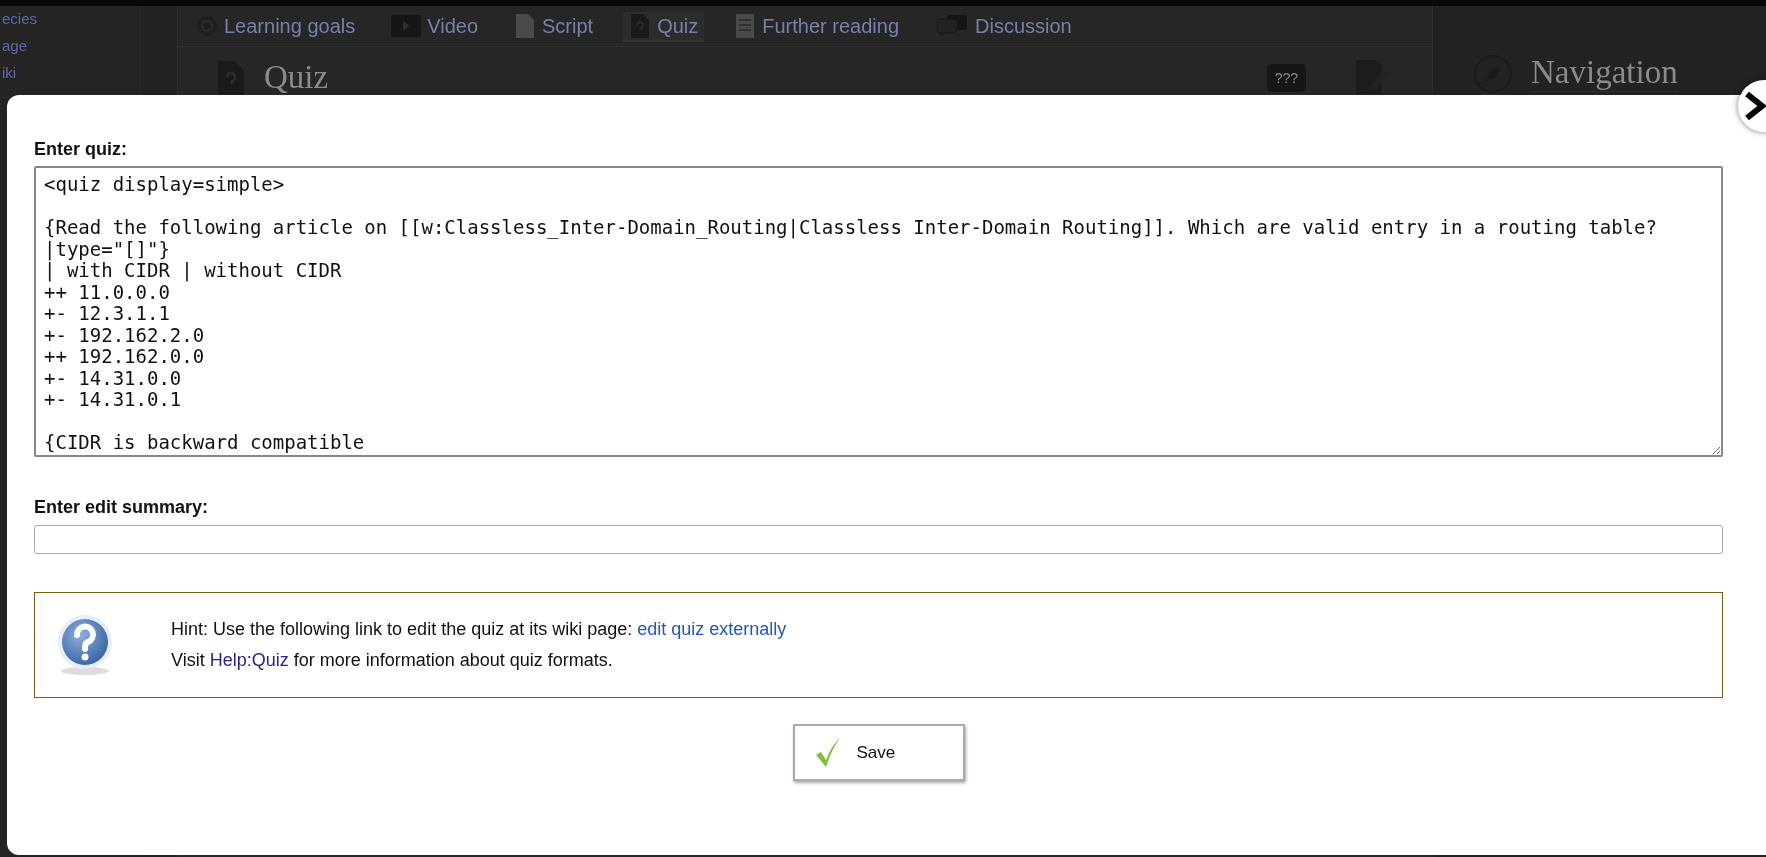 The height and width of the screenshot is (857, 1766). What do you see at coordinates (71, 18) in the screenshot?
I see `sidebar-link: ecies` at bounding box center [71, 18].